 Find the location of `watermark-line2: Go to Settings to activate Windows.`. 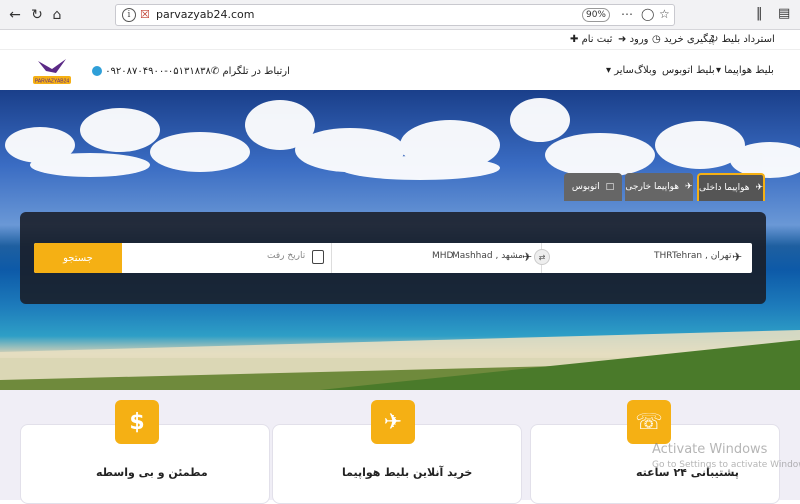

watermark-line2: Go to Settings to activate Windows. is located at coordinates (726, 465).